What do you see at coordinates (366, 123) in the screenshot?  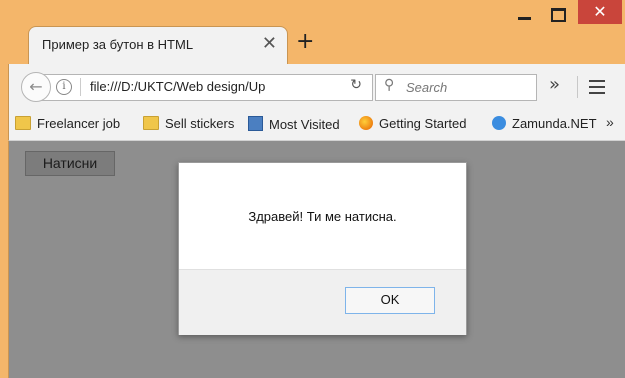 I see `firefox-icon` at bounding box center [366, 123].